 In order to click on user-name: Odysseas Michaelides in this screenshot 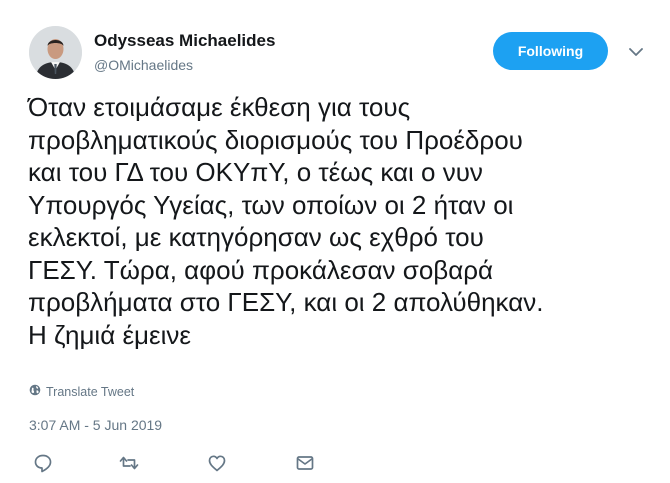, I will do `click(184, 41)`.